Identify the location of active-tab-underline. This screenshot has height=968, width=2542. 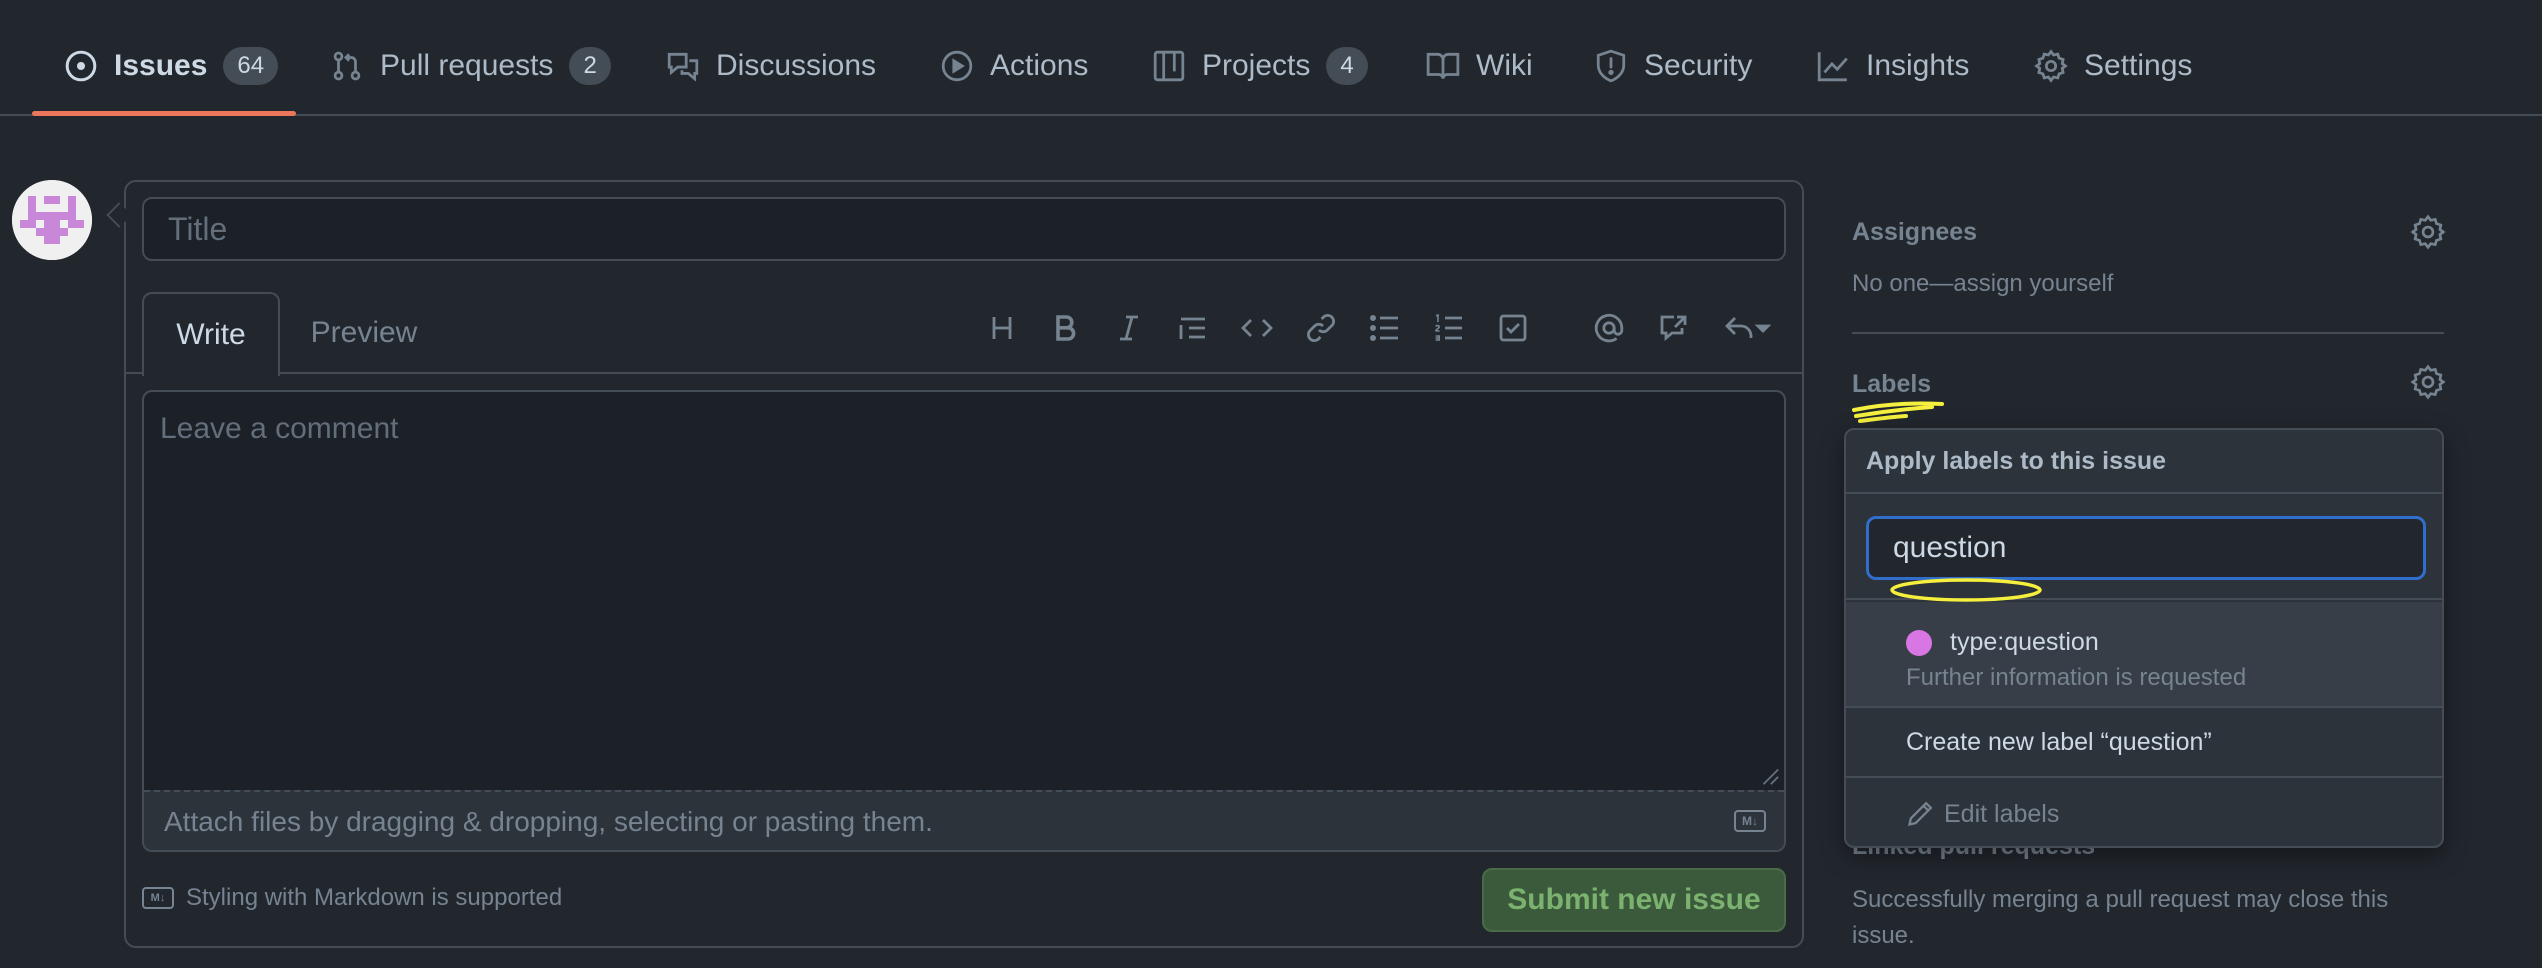
(164, 113).